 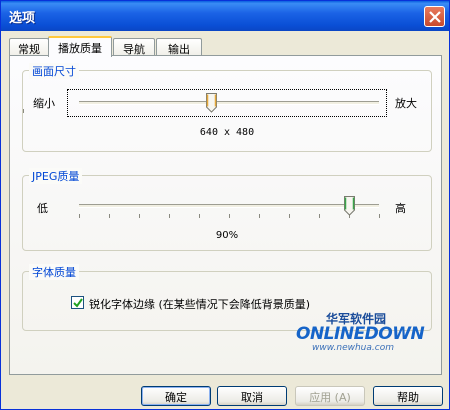 I want to click on help-button-label: 帮助, so click(x=408, y=397).